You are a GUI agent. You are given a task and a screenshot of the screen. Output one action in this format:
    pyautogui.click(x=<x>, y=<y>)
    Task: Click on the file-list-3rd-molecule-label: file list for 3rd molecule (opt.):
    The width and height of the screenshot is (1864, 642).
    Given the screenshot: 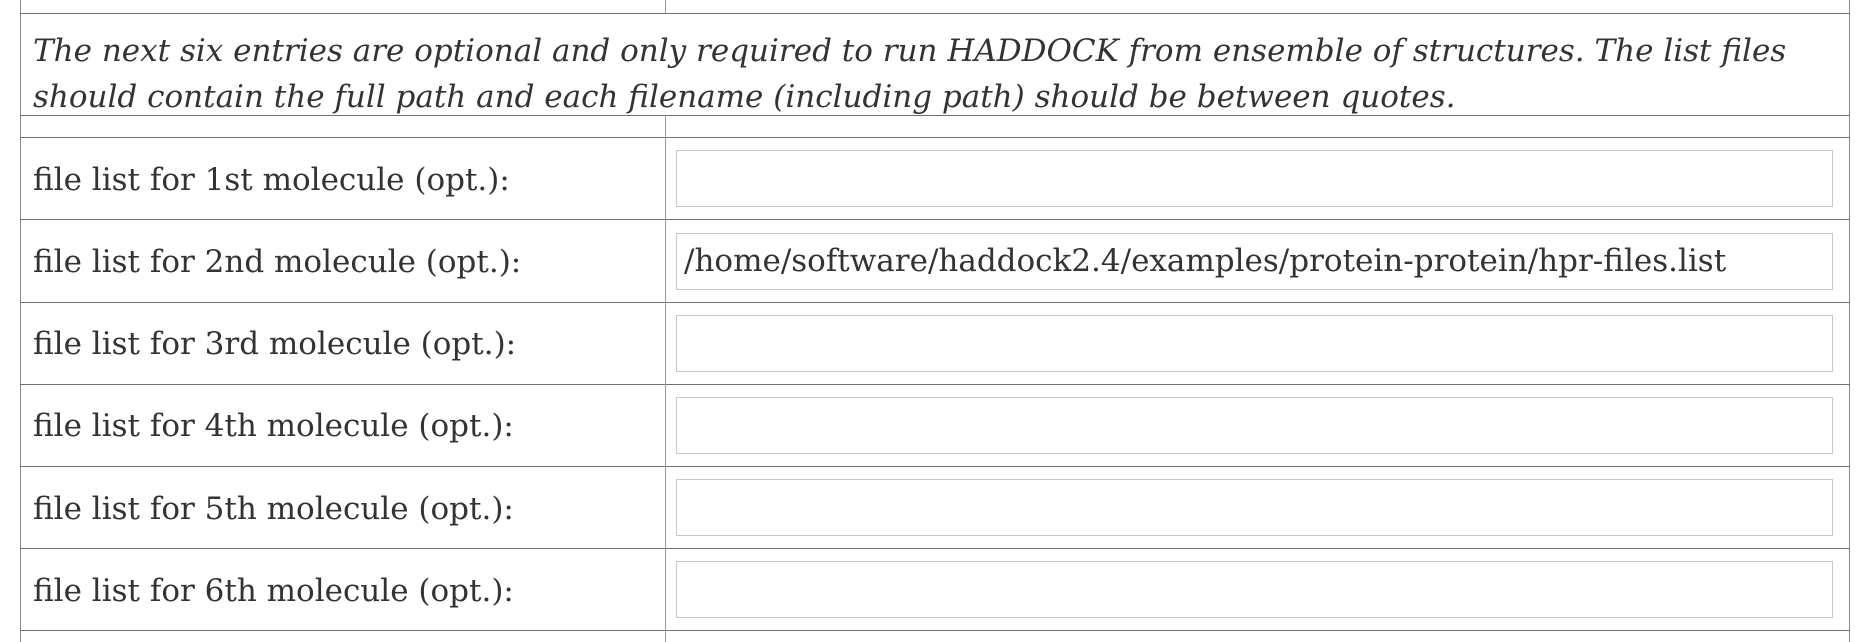 What is the action you would take?
    pyautogui.click(x=275, y=344)
    